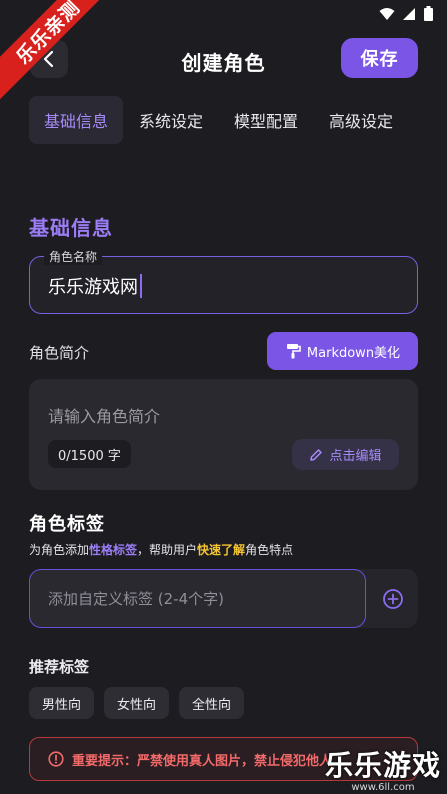  What do you see at coordinates (223, 60) in the screenshot?
I see `header: 创建角色 保存` at bounding box center [223, 60].